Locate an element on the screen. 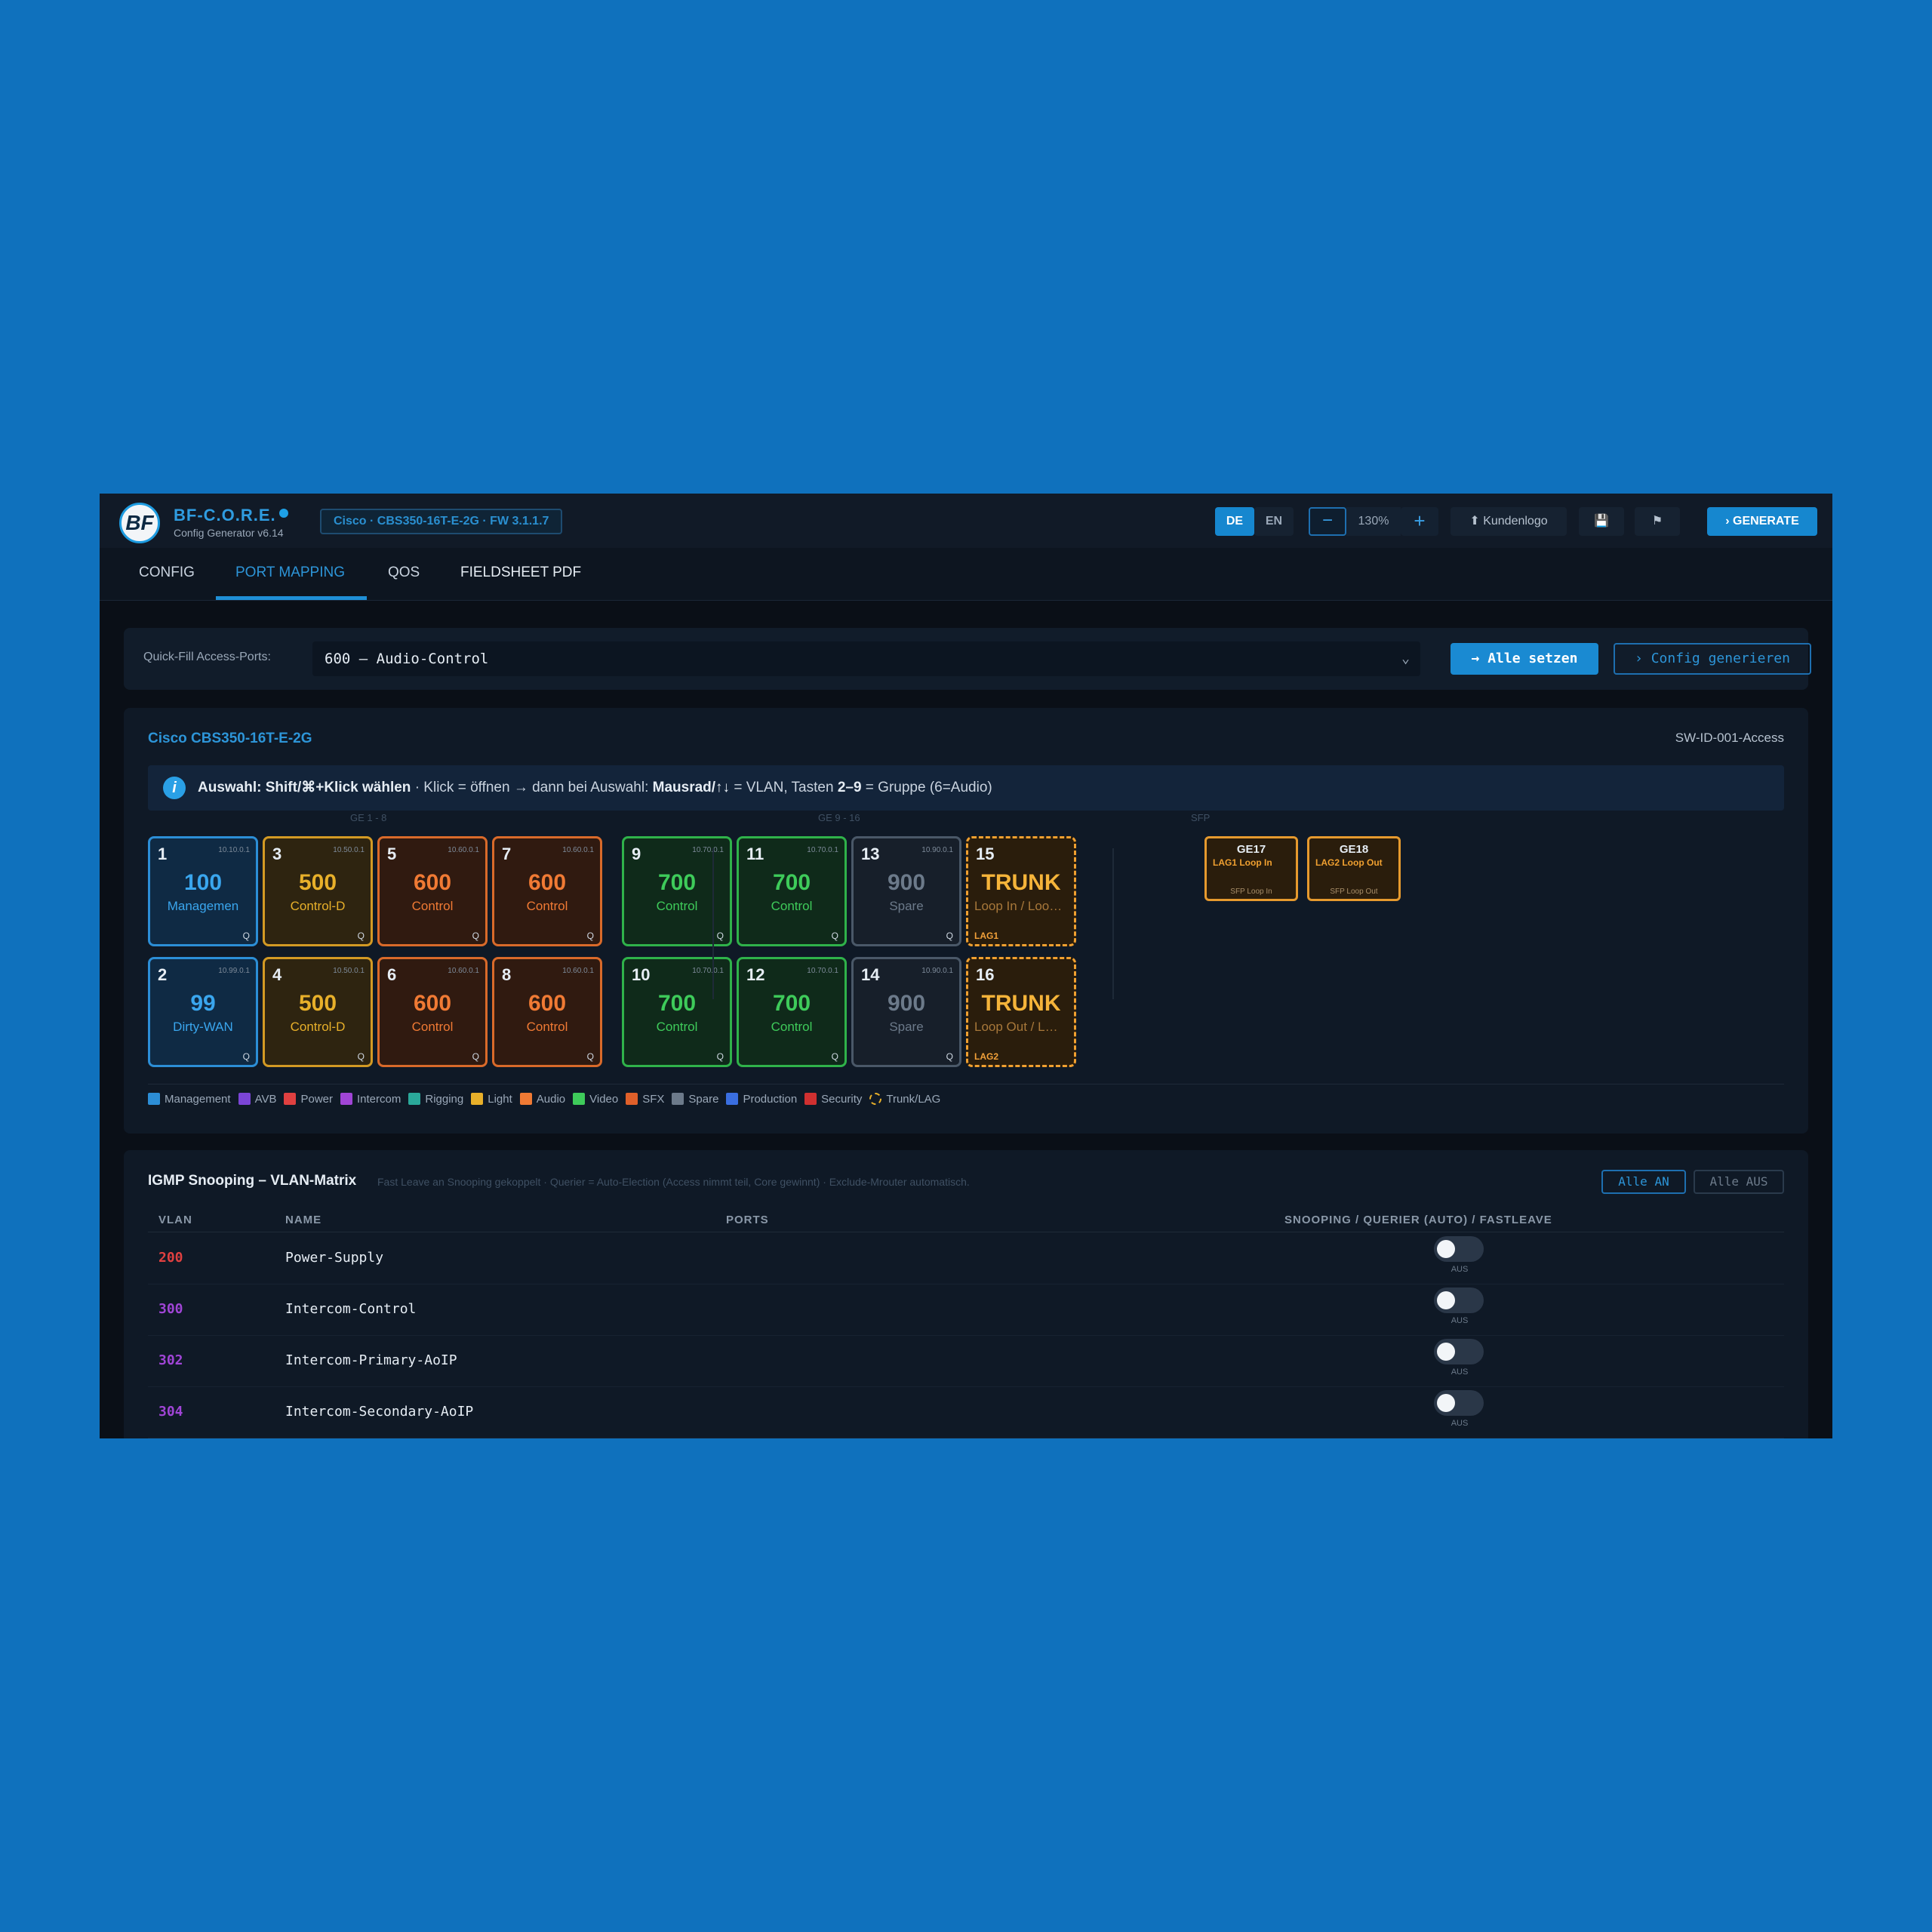 The image size is (1932, 1932). port-7: 7 10.60.0.1 600 Control Q is located at coordinates (547, 891).